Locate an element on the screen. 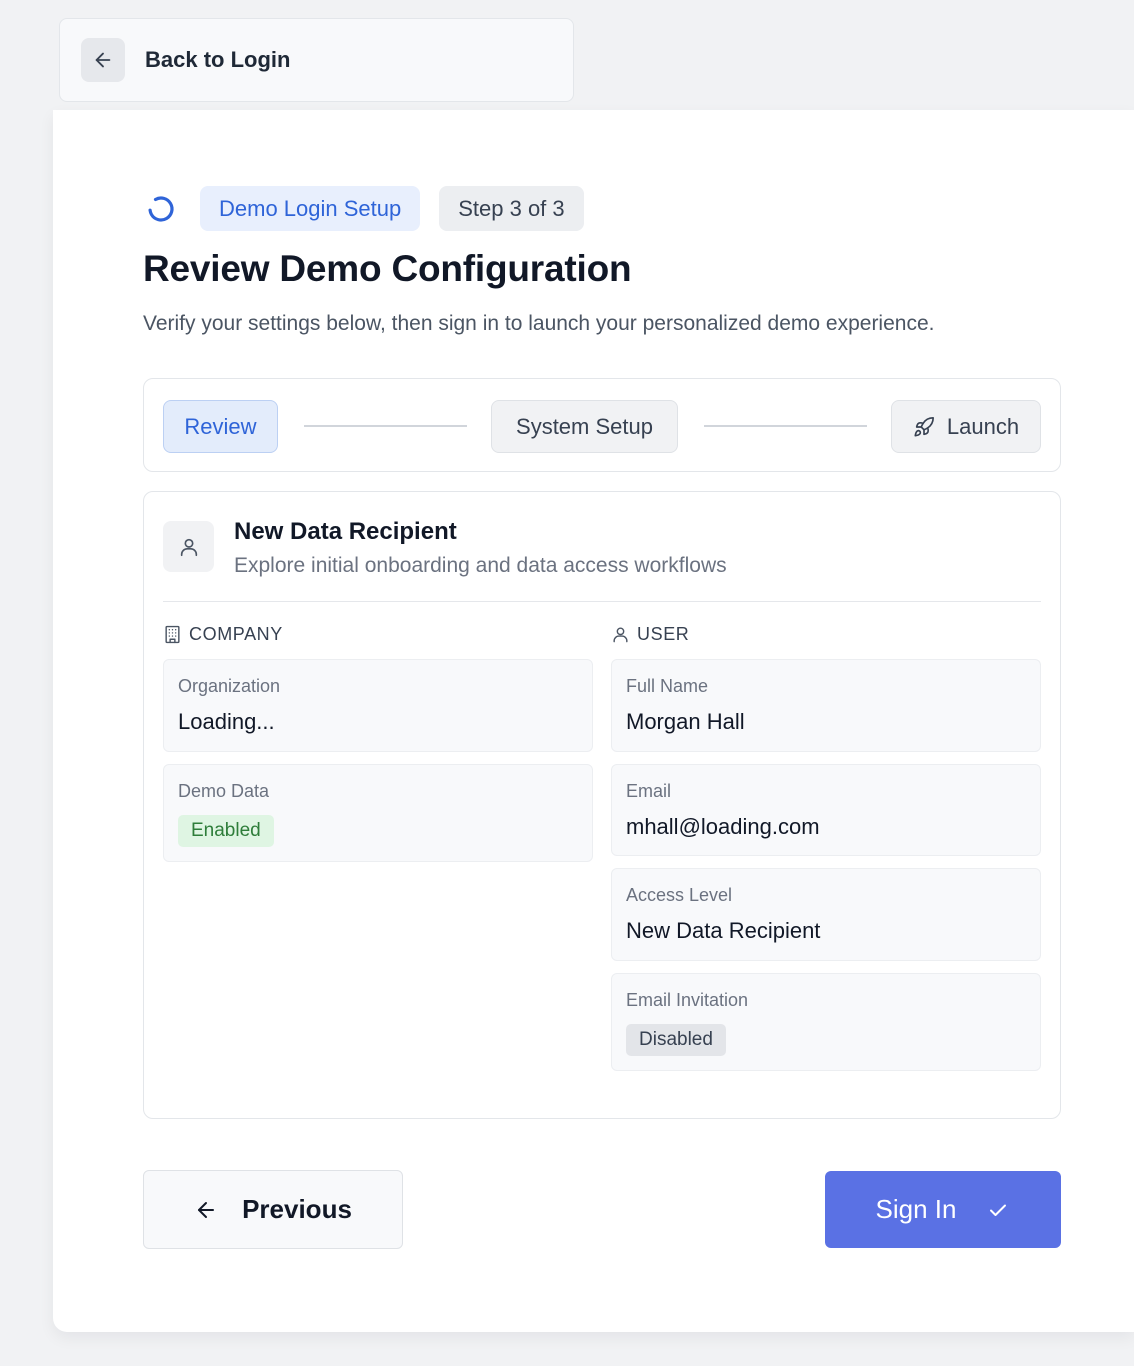 The height and width of the screenshot is (1366, 1134). field-value: New Data Recipient is located at coordinates (723, 930).